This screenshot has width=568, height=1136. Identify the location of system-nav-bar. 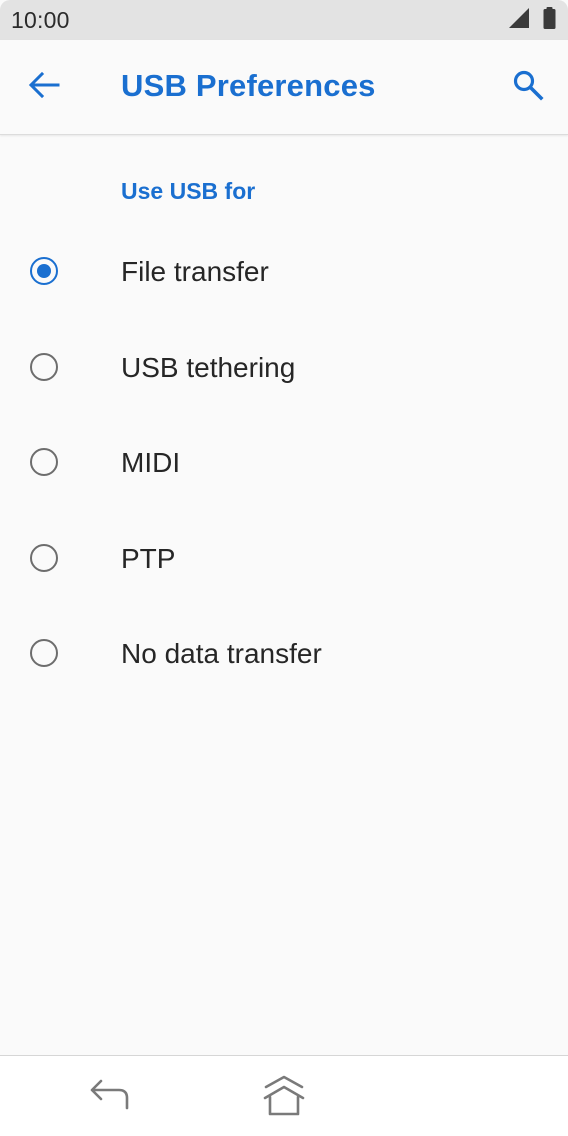
(284, 1095).